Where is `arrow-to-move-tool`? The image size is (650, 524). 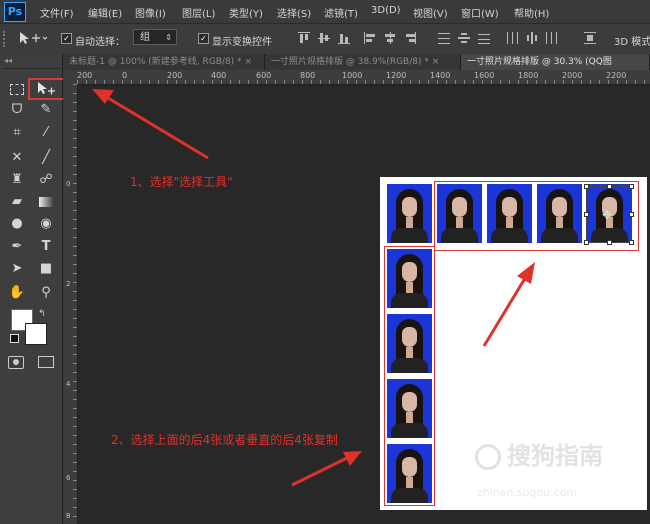
arrow-to-move-tool is located at coordinates (158, 128).